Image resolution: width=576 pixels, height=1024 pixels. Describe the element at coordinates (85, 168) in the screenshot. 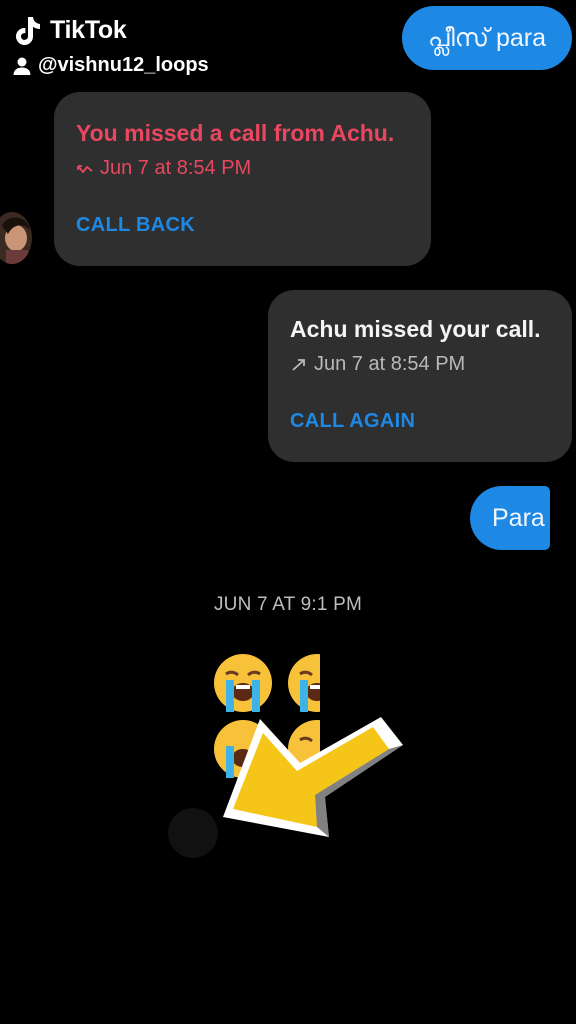

I see `missed-call-icon` at that location.